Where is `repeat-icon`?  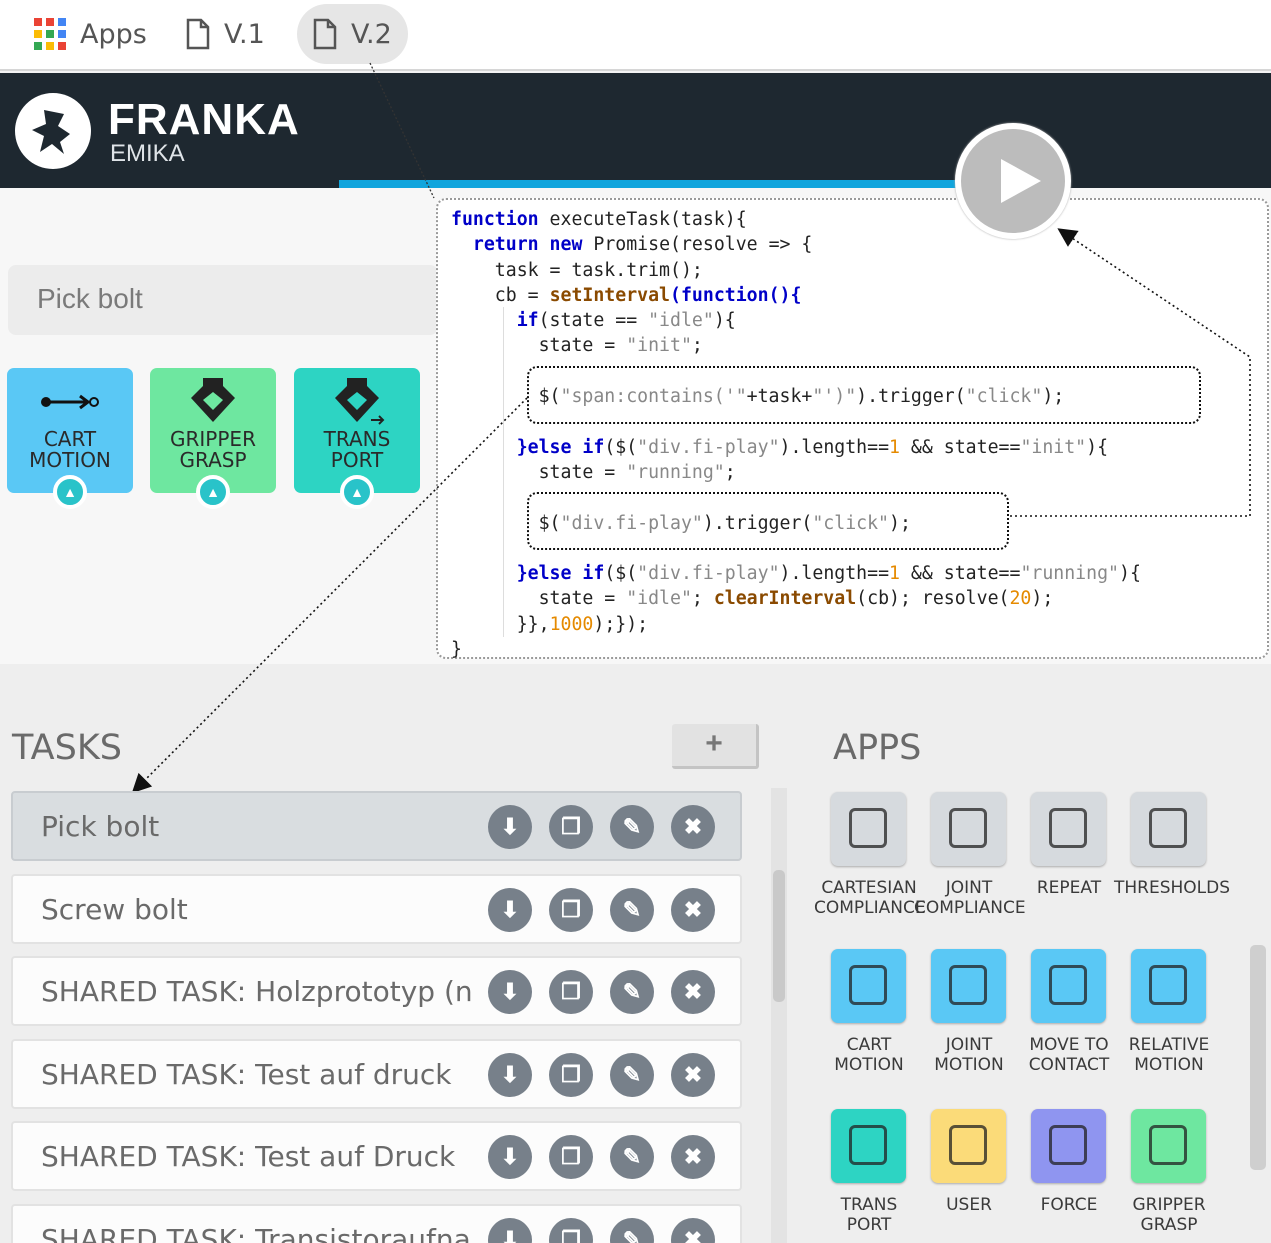 repeat-icon is located at coordinates (1068, 828).